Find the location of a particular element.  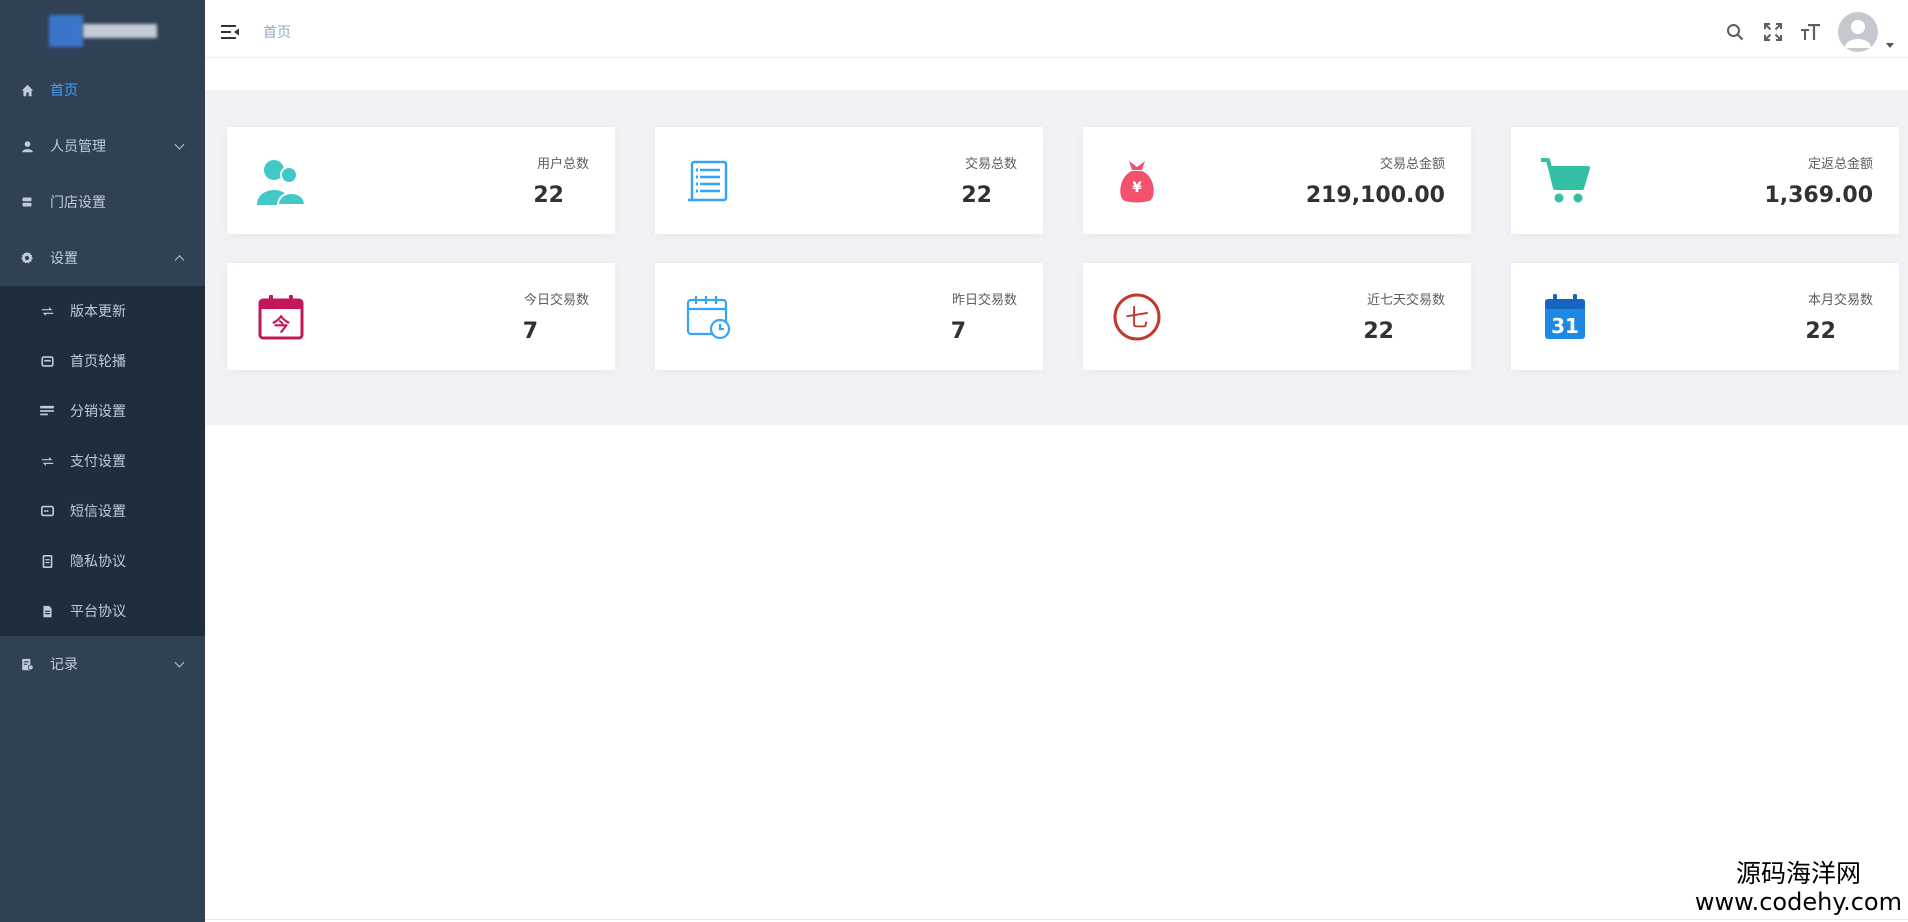

stat-title: 近七天交易数 is located at coordinates (1405, 300).